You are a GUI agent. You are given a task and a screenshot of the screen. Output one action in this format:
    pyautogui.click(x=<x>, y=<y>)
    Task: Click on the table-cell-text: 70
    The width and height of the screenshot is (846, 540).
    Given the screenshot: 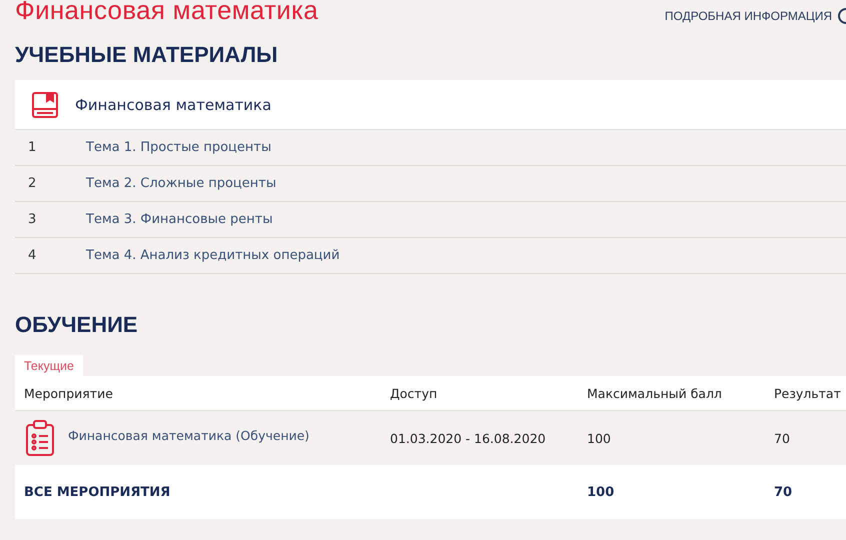 What is the action you would take?
    pyautogui.click(x=782, y=438)
    